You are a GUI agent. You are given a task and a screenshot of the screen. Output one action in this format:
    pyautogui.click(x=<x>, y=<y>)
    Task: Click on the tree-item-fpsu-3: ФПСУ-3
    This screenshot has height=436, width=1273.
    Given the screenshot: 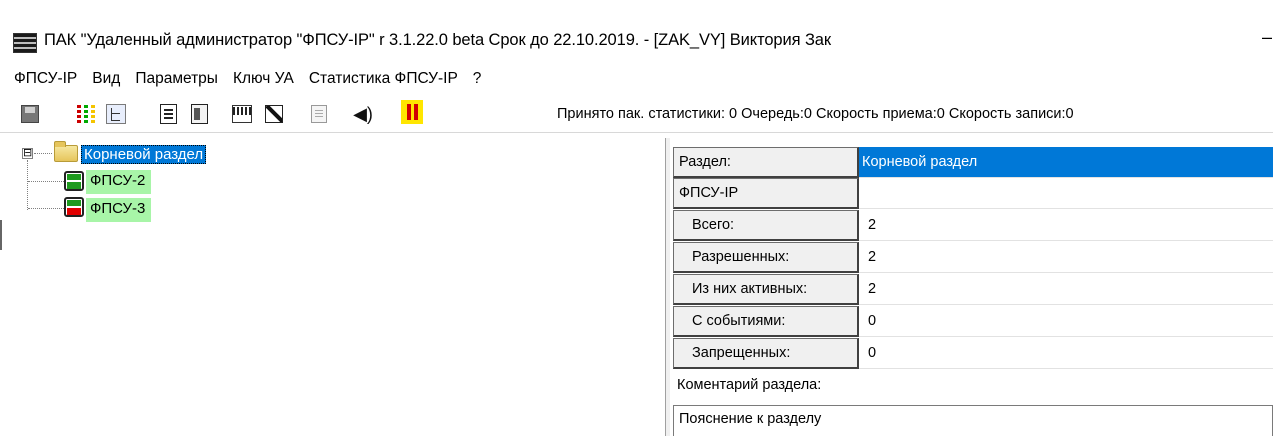 What is the action you would take?
    pyautogui.click(x=119, y=210)
    